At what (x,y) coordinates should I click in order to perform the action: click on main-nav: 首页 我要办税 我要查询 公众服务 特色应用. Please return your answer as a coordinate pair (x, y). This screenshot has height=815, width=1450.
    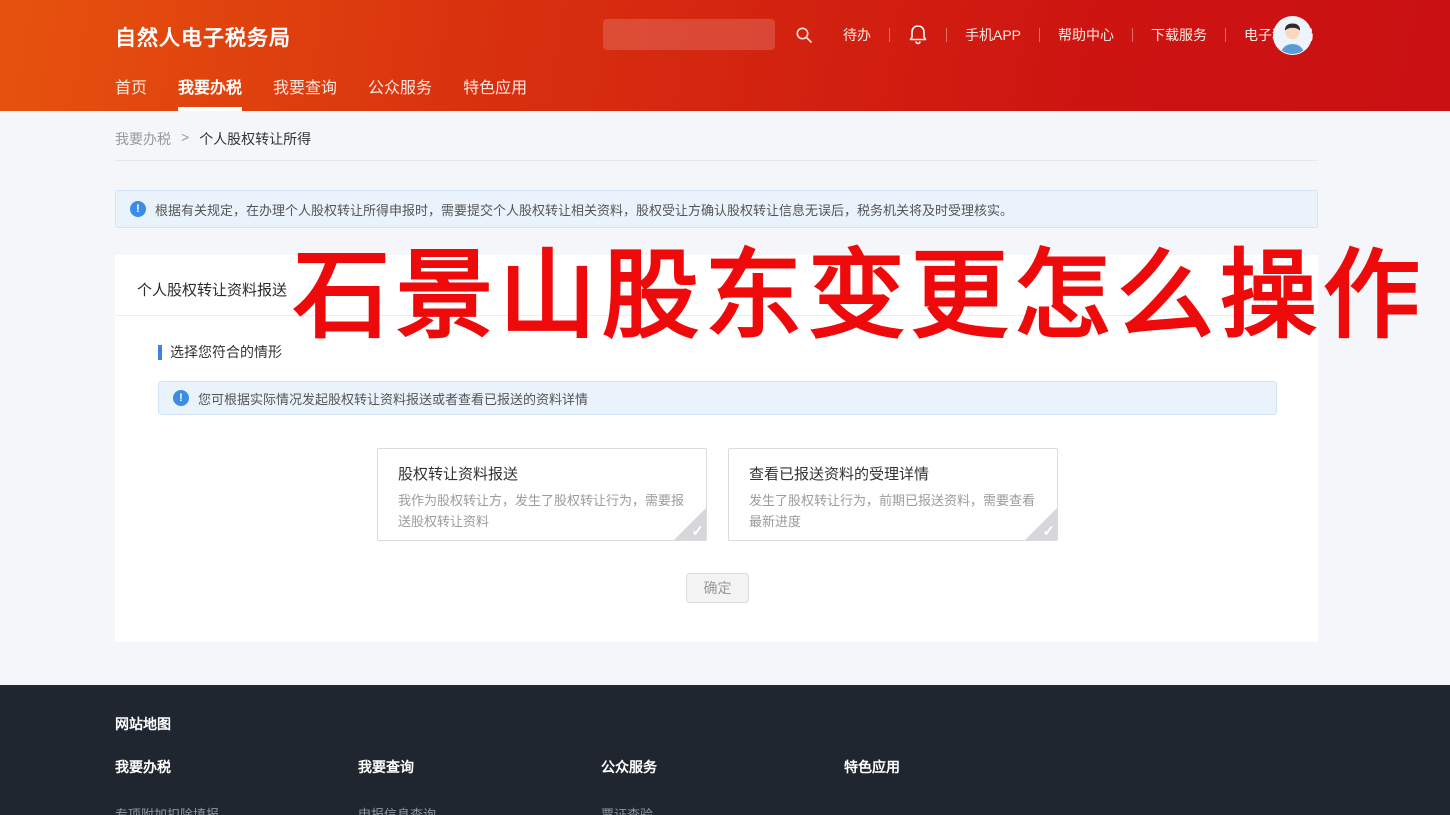
    Looking at the image, I should click on (336, 91).